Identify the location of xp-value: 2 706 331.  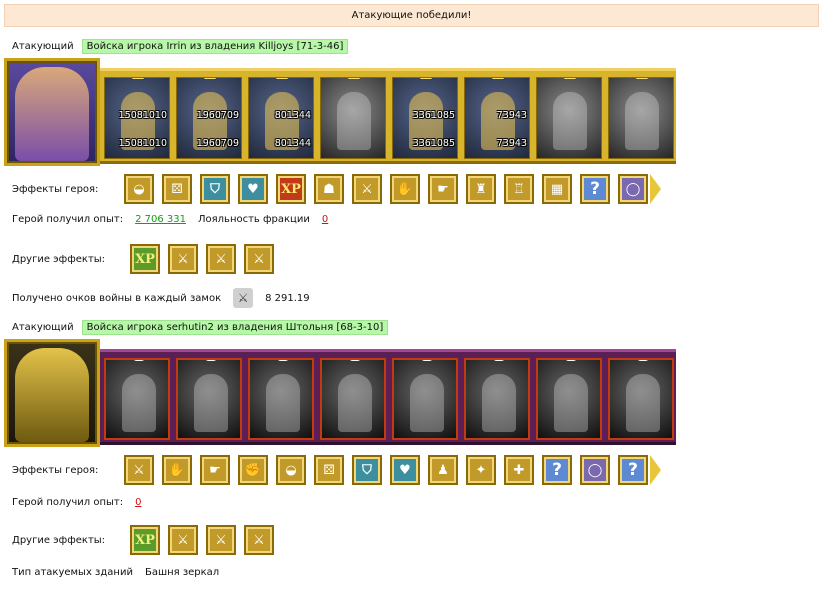
(160, 219).